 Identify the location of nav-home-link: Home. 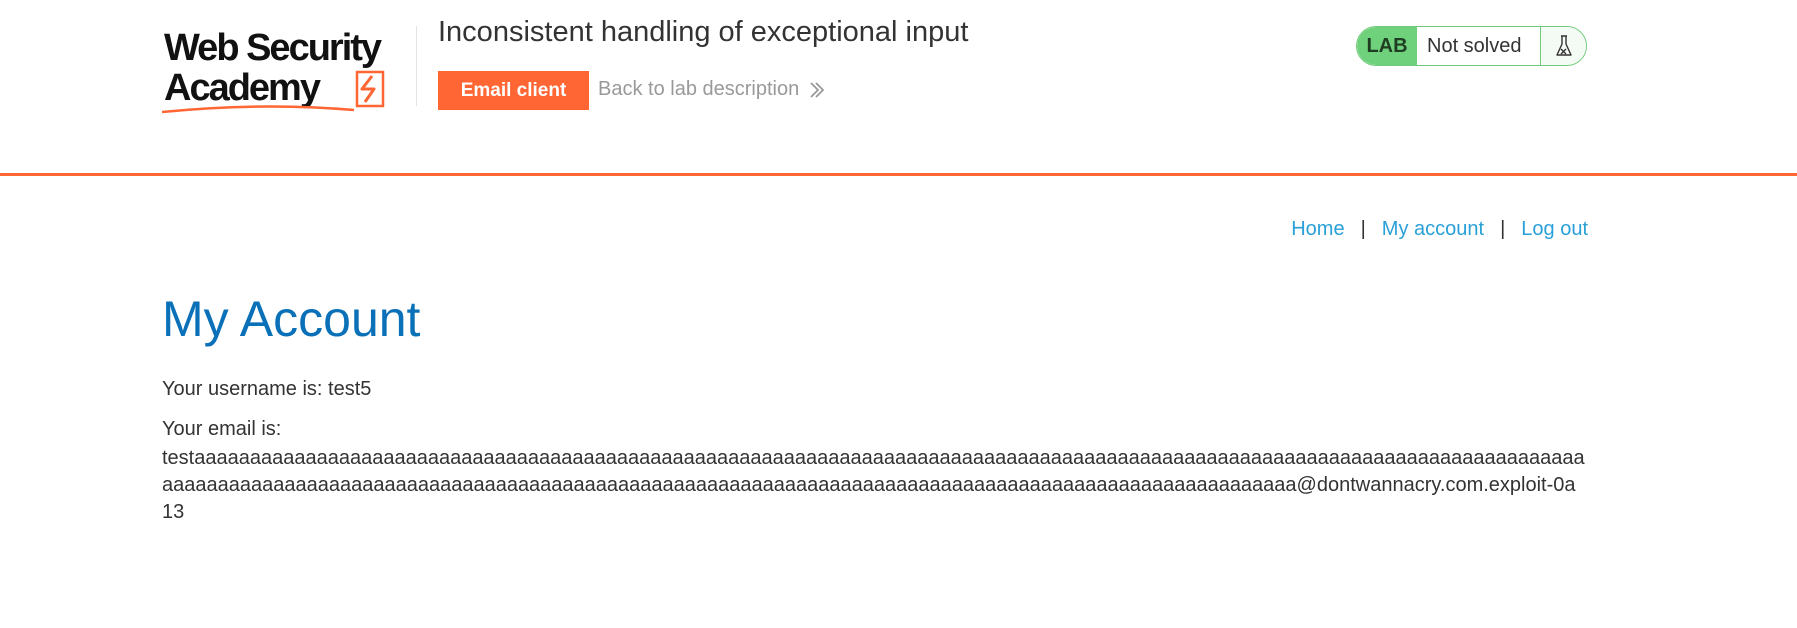
(1317, 229).